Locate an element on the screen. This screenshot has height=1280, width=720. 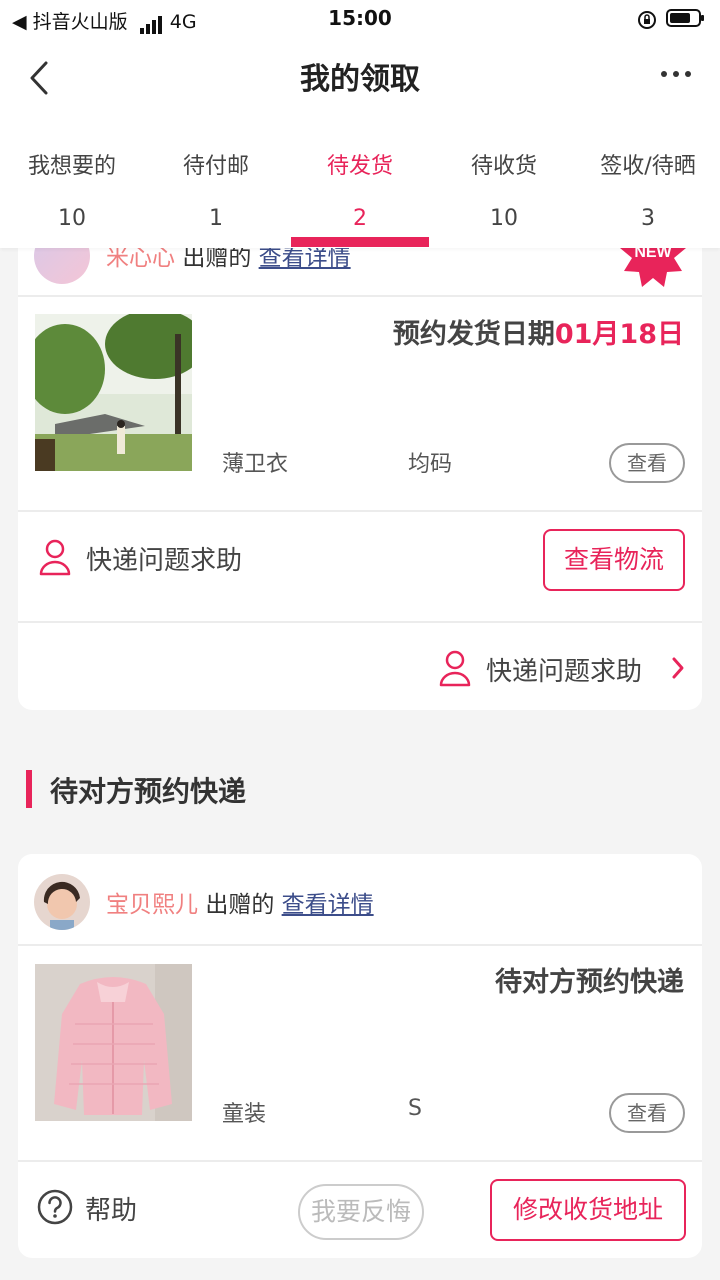
courier-help-text: 快递问题求助 is located at coordinates (164, 558).